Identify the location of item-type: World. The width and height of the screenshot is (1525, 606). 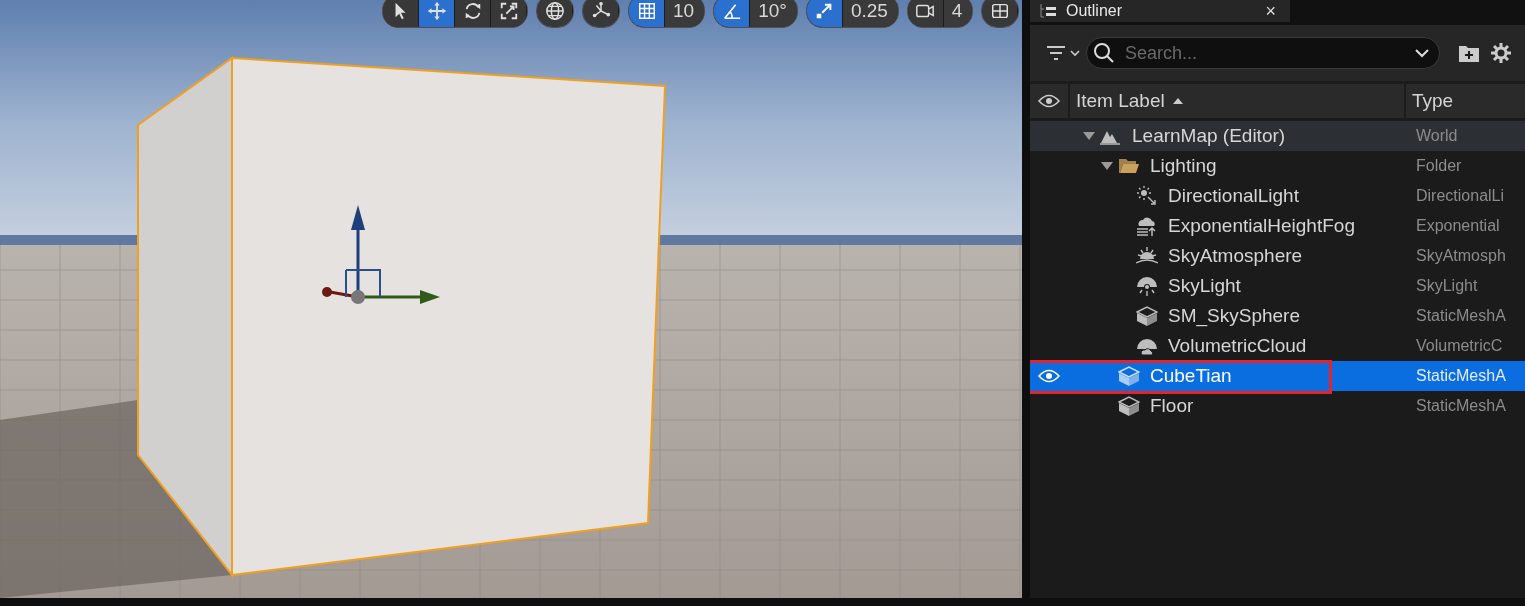
(1436, 136).